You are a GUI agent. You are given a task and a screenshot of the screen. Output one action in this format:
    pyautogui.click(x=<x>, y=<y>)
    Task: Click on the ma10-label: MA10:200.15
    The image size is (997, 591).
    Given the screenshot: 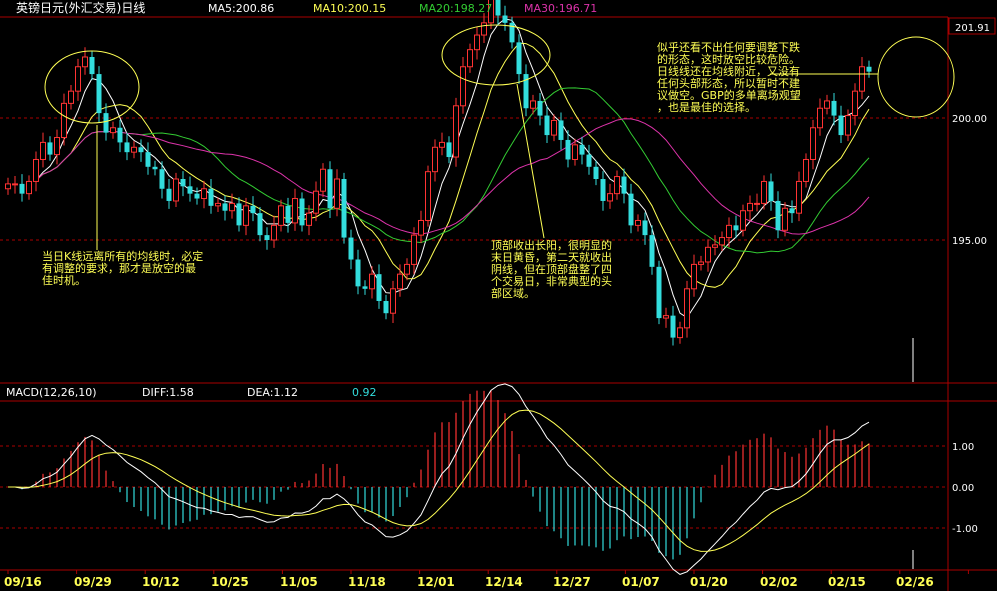 What is the action you would take?
    pyautogui.click(x=349, y=8)
    